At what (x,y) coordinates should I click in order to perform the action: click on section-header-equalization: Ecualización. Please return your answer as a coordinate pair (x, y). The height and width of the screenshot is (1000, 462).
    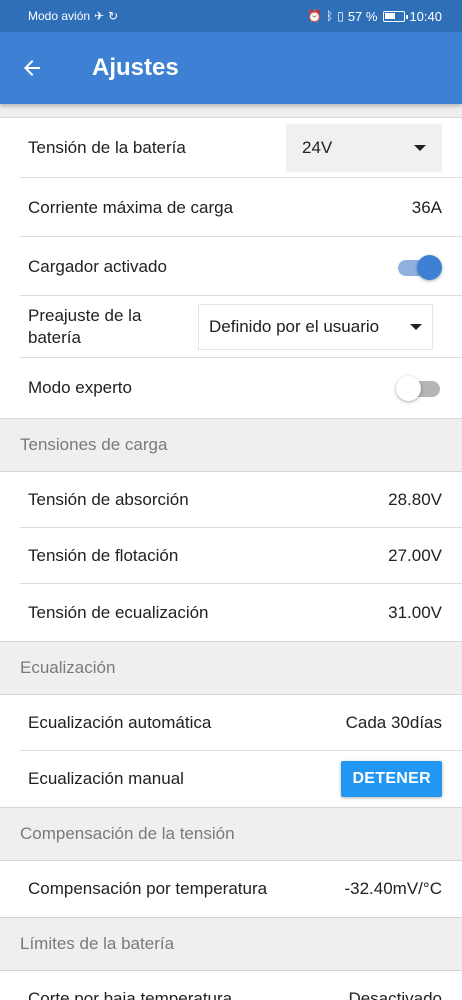
    Looking at the image, I should click on (231, 668).